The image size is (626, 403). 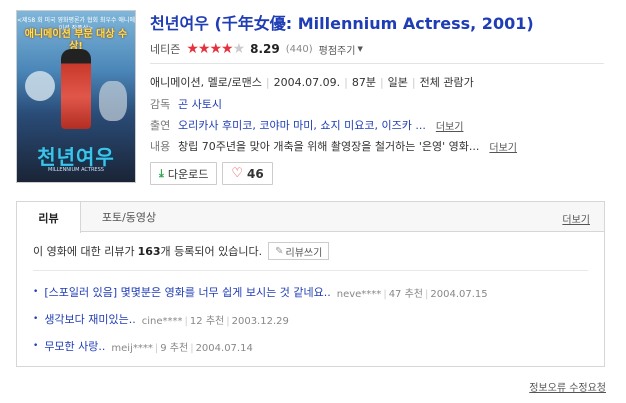 I want to click on review-title-link: [스포일러 있음] 몇몇분은 영화를 너무 쉽게 보시는 것 같네요.., so click(x=187, y=292).